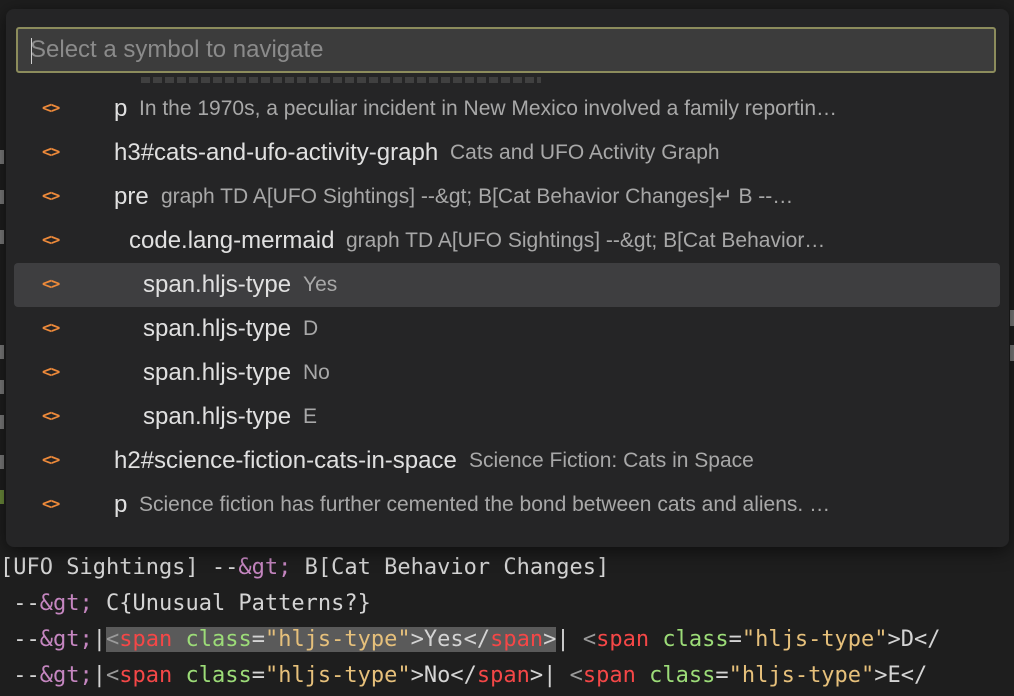 The height and width of the screenshot is (696, 1014). I want to click on symbol-description: E, so click(310, 416).